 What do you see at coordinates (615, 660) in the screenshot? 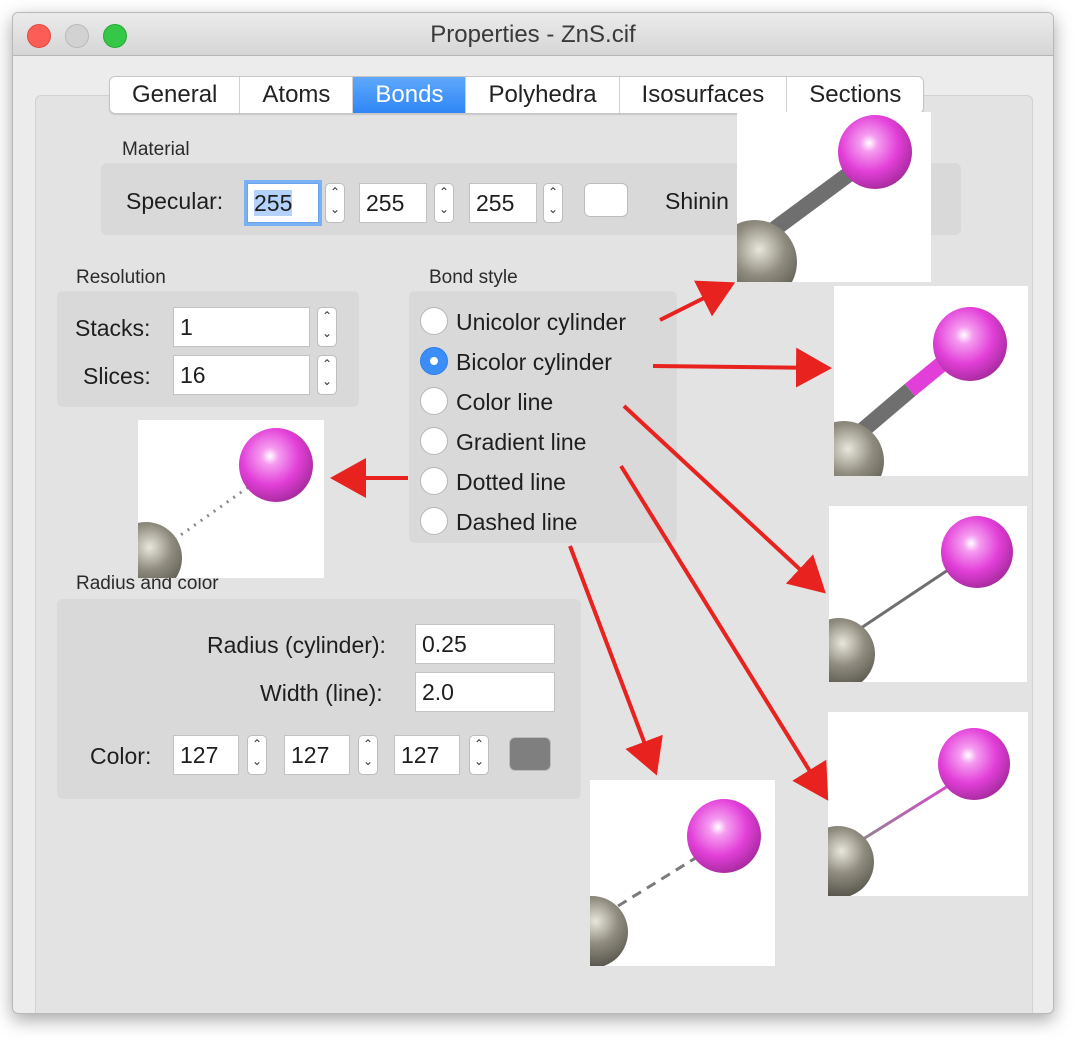
I see `arrow-dashed-line` at bounding box center [615, 660].